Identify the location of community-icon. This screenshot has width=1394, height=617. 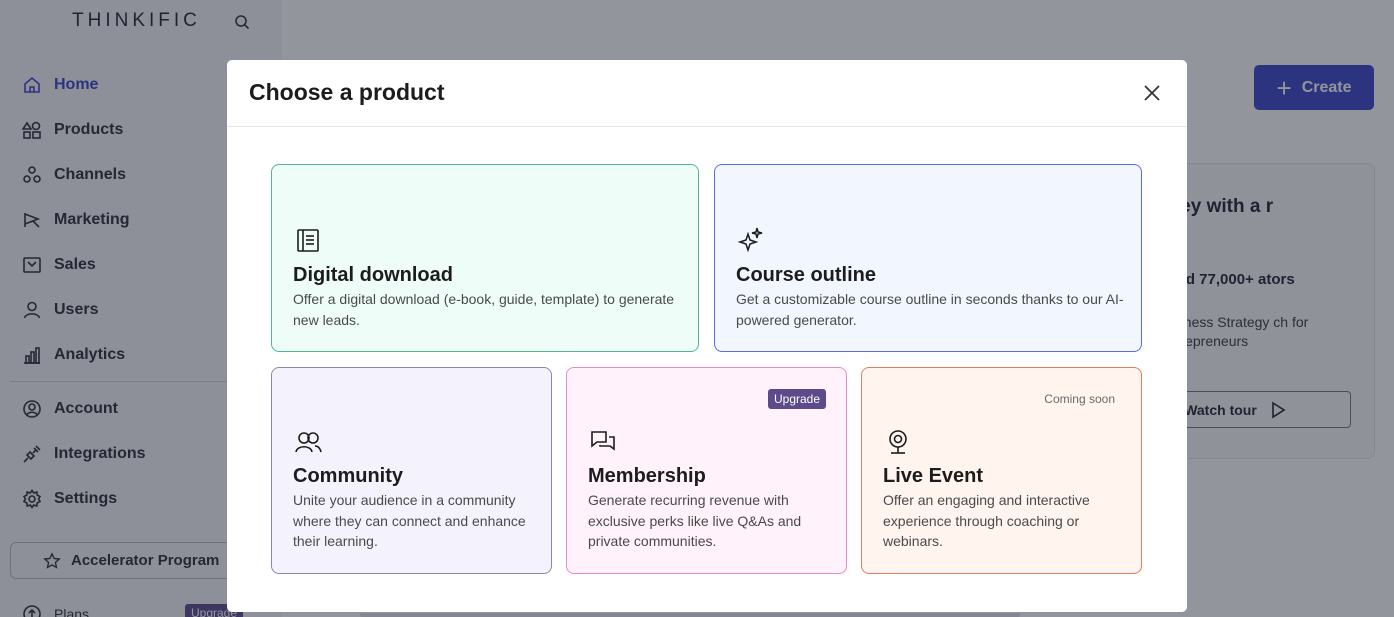
(308, 442).